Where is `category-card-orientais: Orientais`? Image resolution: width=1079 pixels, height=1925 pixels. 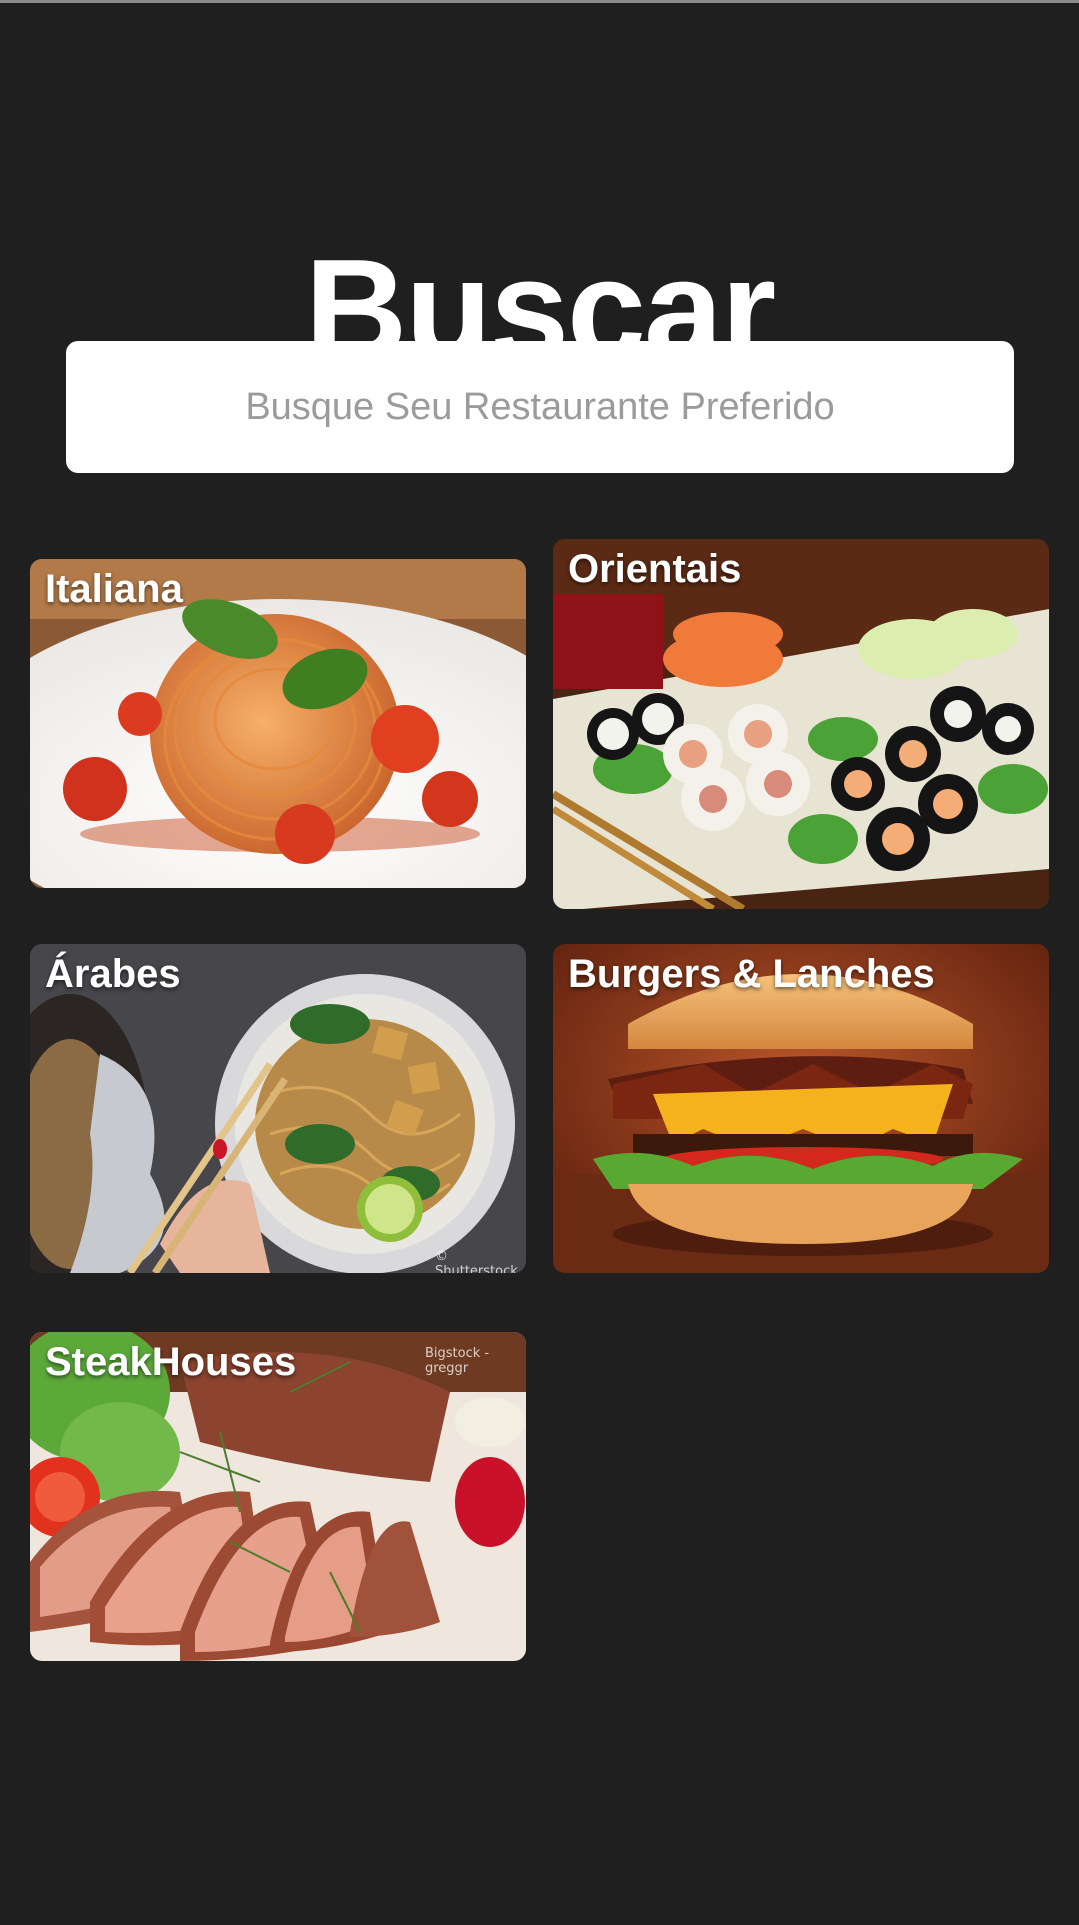 category-card-orientais: Orientais is located at coordinates (801, 724).